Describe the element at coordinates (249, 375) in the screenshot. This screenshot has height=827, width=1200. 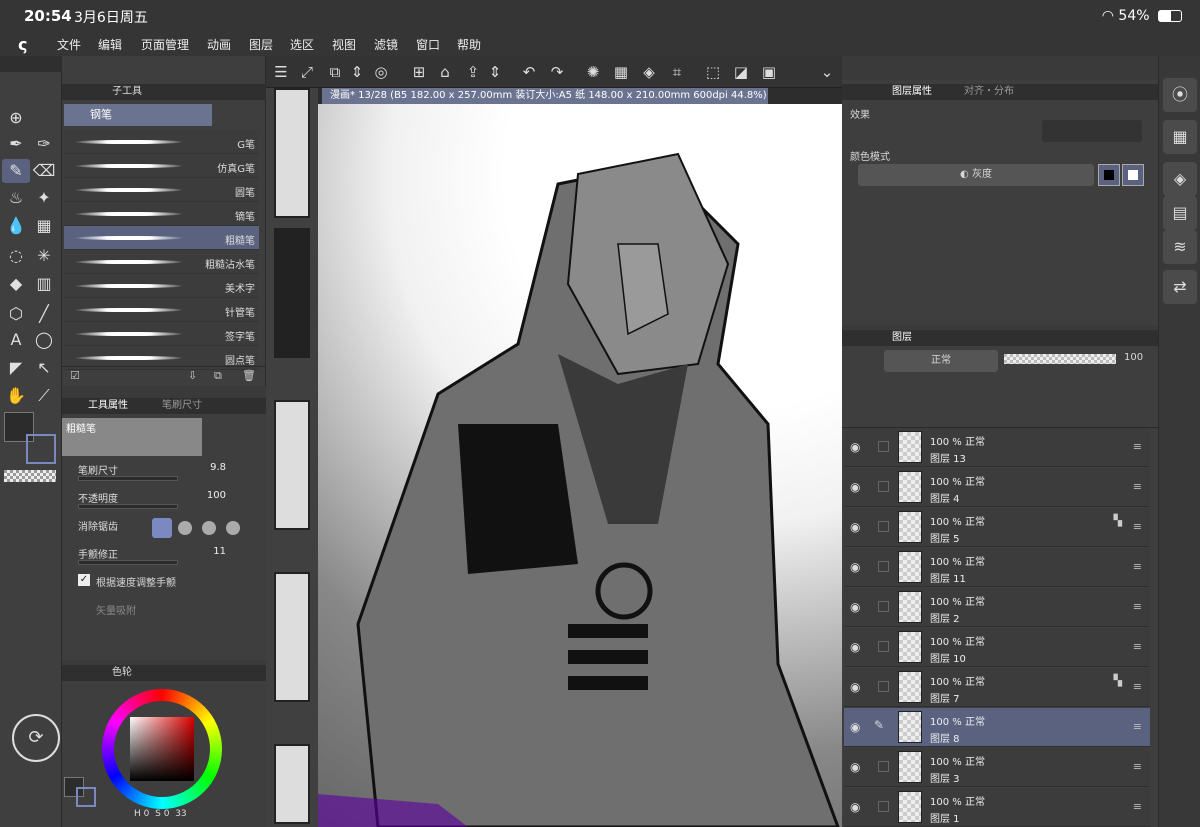
I see `trash-icon: 🗑` at that location.